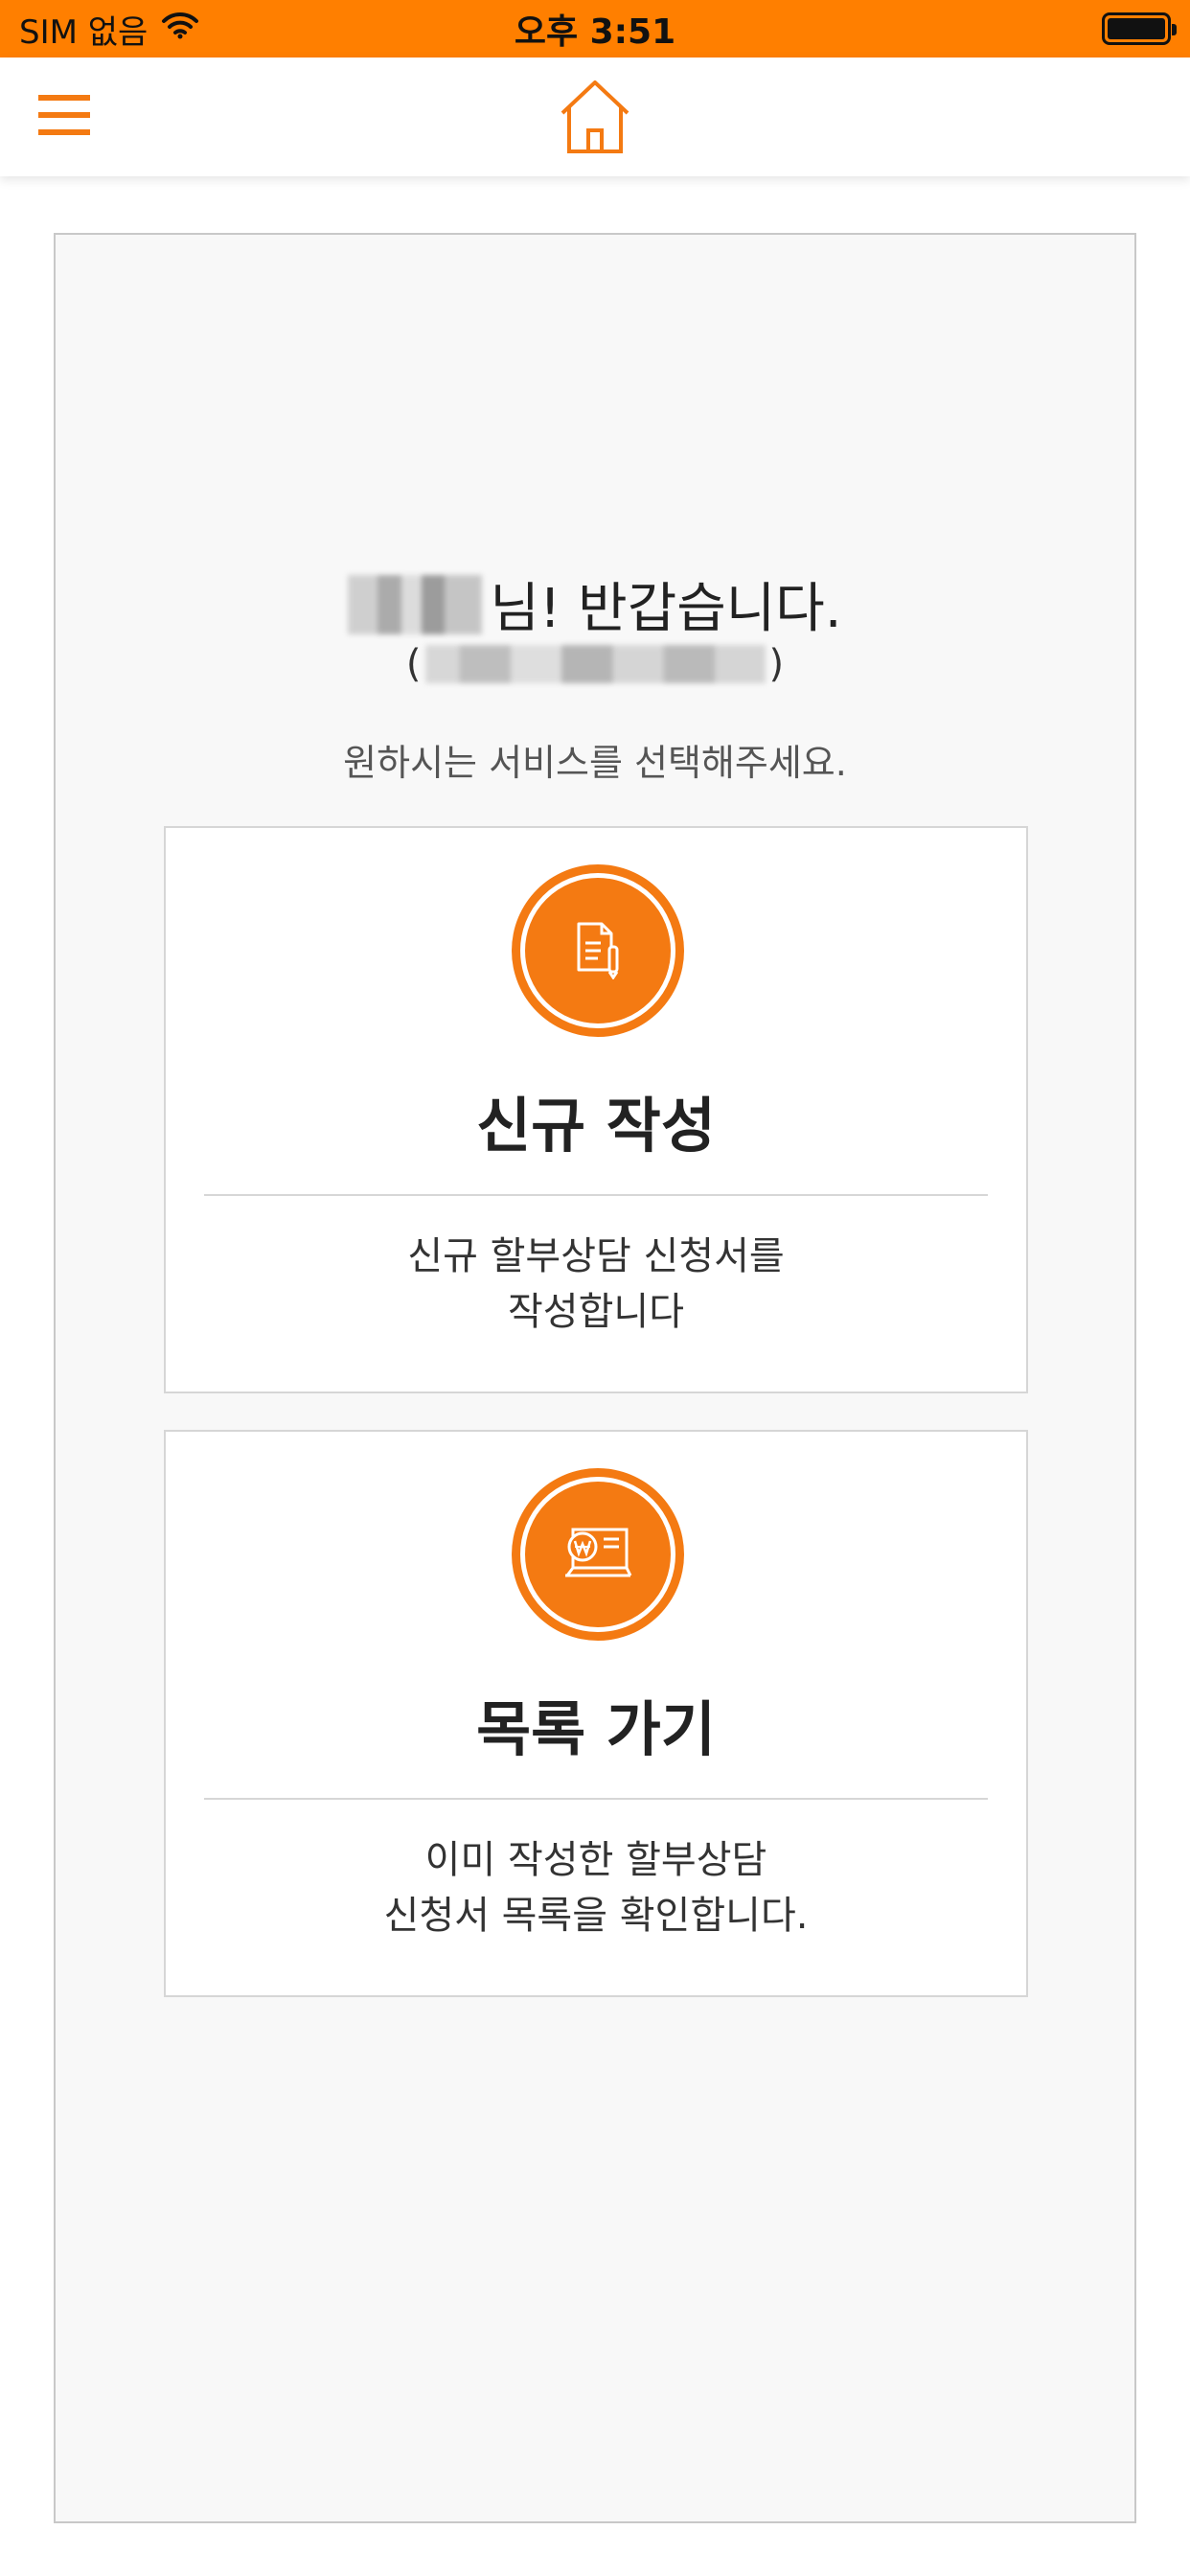 This screenshot has height=2576, width=1190. Describe the element at coordinates (596, 1729) in the screenshot. I see `card-title: 목록 가기` at that location.